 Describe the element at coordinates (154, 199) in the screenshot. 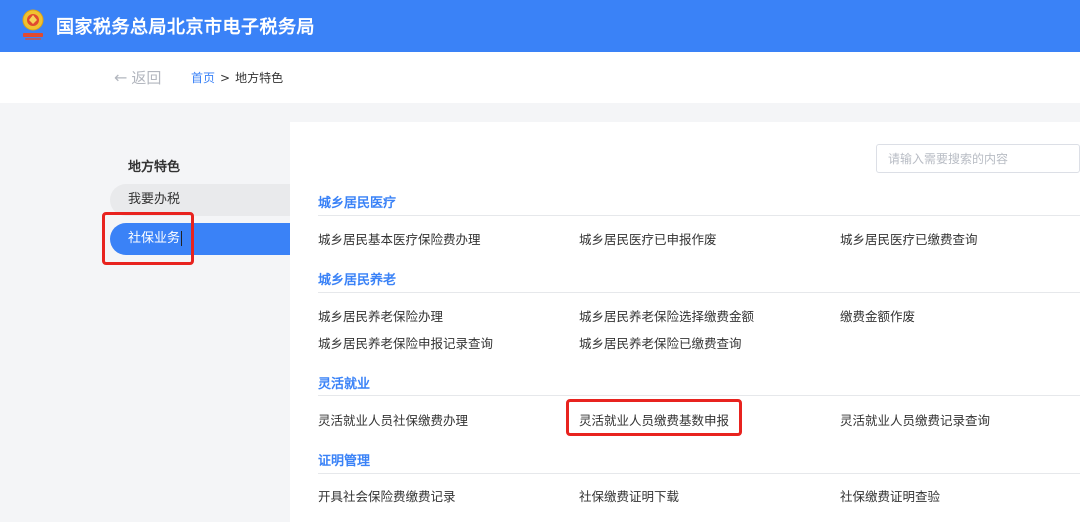

I see `sidebar-item-label: 我要办税` at that location.